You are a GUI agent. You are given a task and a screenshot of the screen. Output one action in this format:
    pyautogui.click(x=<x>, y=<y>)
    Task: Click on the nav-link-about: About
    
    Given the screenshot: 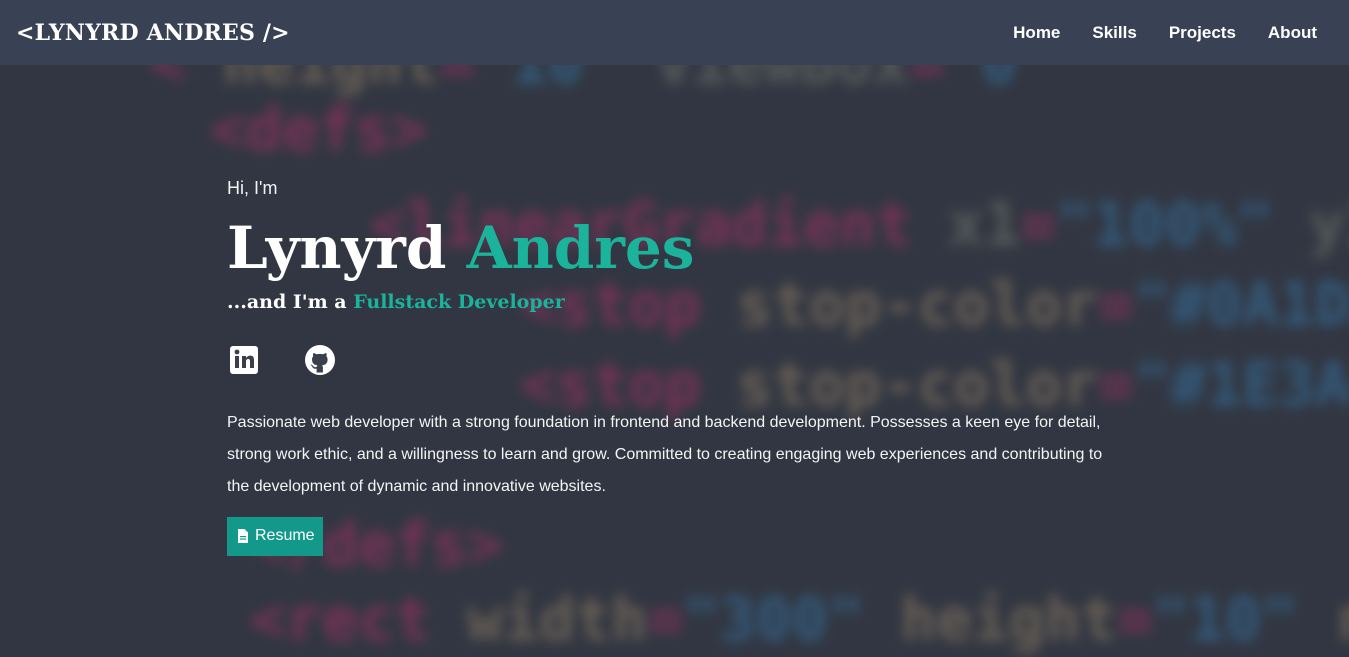 What is the action you would take?
    pyautogui.click(x=1292, y=33)
    